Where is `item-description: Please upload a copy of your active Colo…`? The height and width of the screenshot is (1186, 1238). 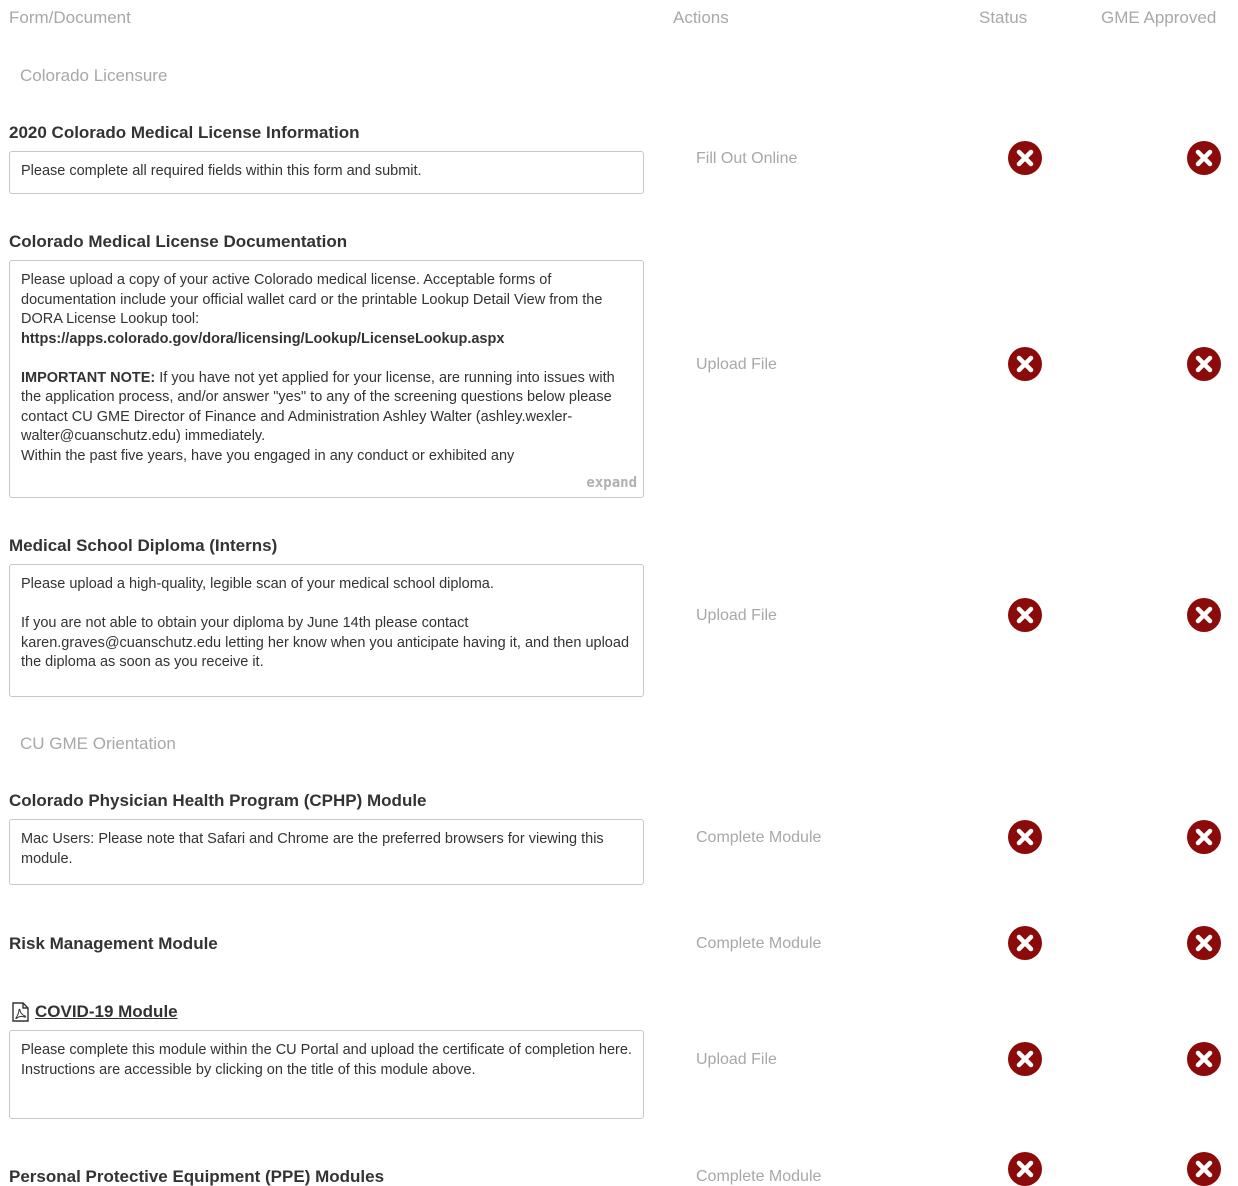 item-description: Please upload a copy of your active Colo… is located at coordinates (326, 379).